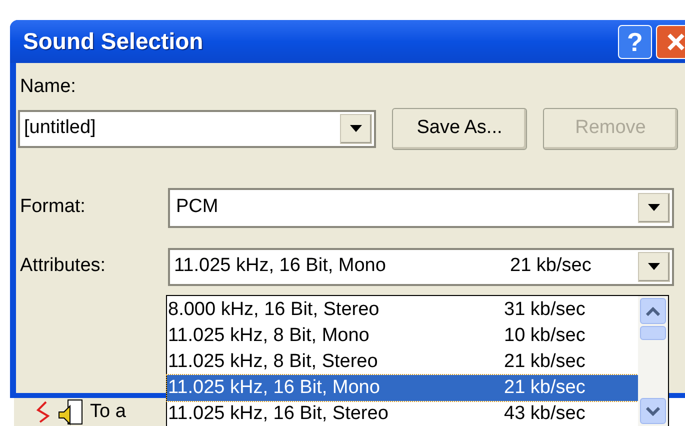 Image resolution: width=685 pixels, height=426 pixels. Describe the element at coordinates (402, 362) in the screenshot. I see `list-option: 11.025 kHz, 8 Bit, Stereo 21 kb/sec` at that location.